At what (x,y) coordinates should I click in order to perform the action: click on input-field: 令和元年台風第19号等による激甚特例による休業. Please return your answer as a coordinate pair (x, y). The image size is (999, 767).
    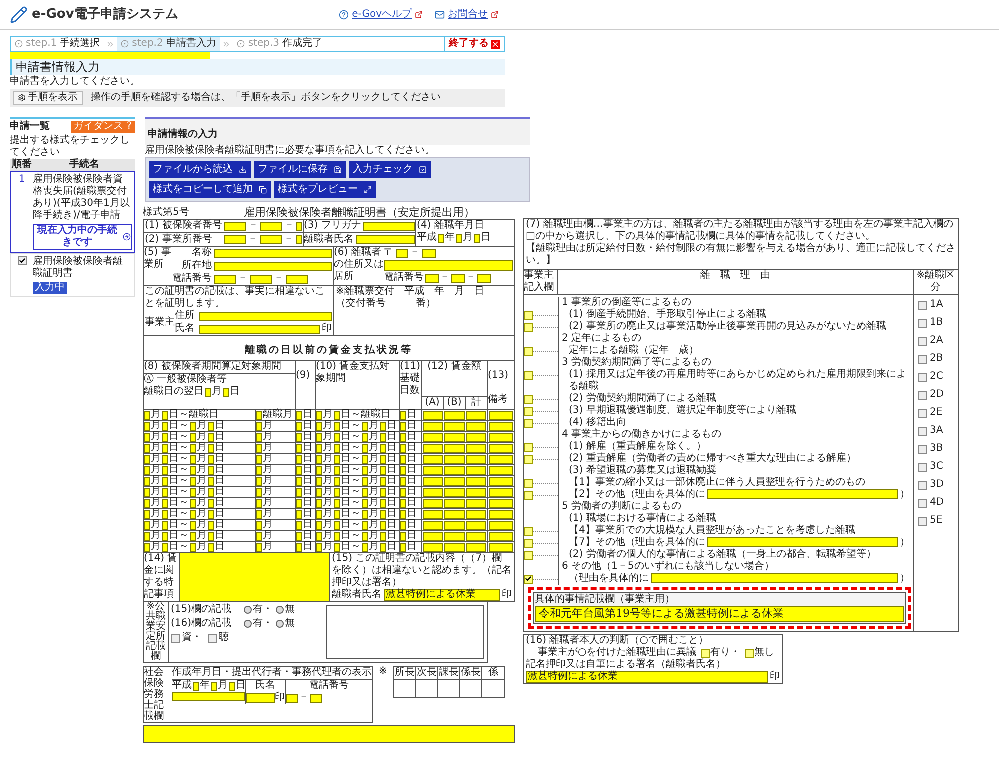
    Looking at the image, I should click on (719, 614).